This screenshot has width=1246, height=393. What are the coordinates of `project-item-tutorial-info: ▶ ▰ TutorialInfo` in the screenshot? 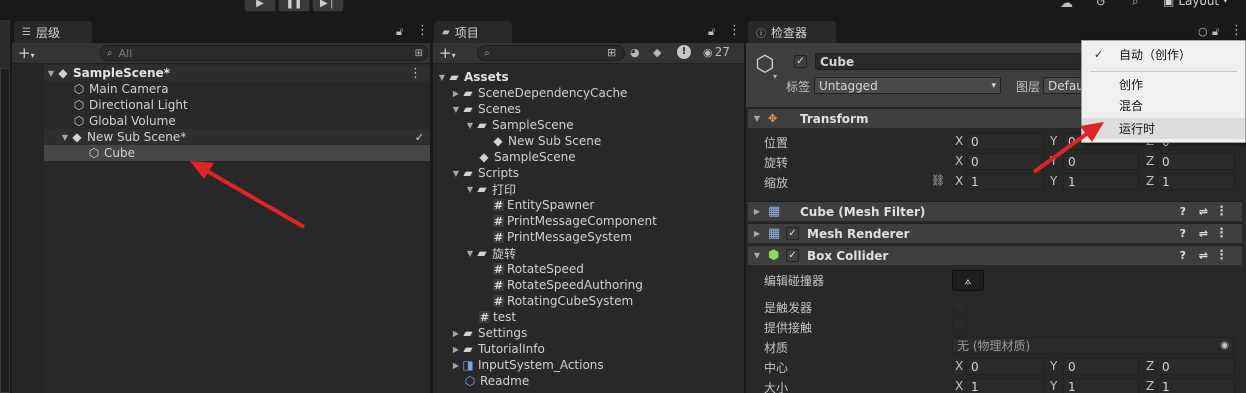 It's located at (588, 349).